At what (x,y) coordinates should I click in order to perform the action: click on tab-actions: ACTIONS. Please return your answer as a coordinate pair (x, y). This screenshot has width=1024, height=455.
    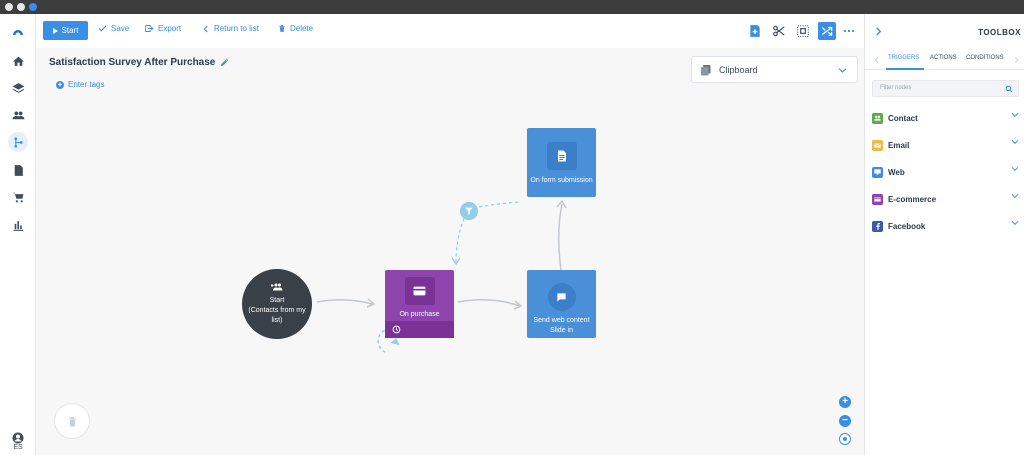
    Looking at the image, I should click on (943, 58).